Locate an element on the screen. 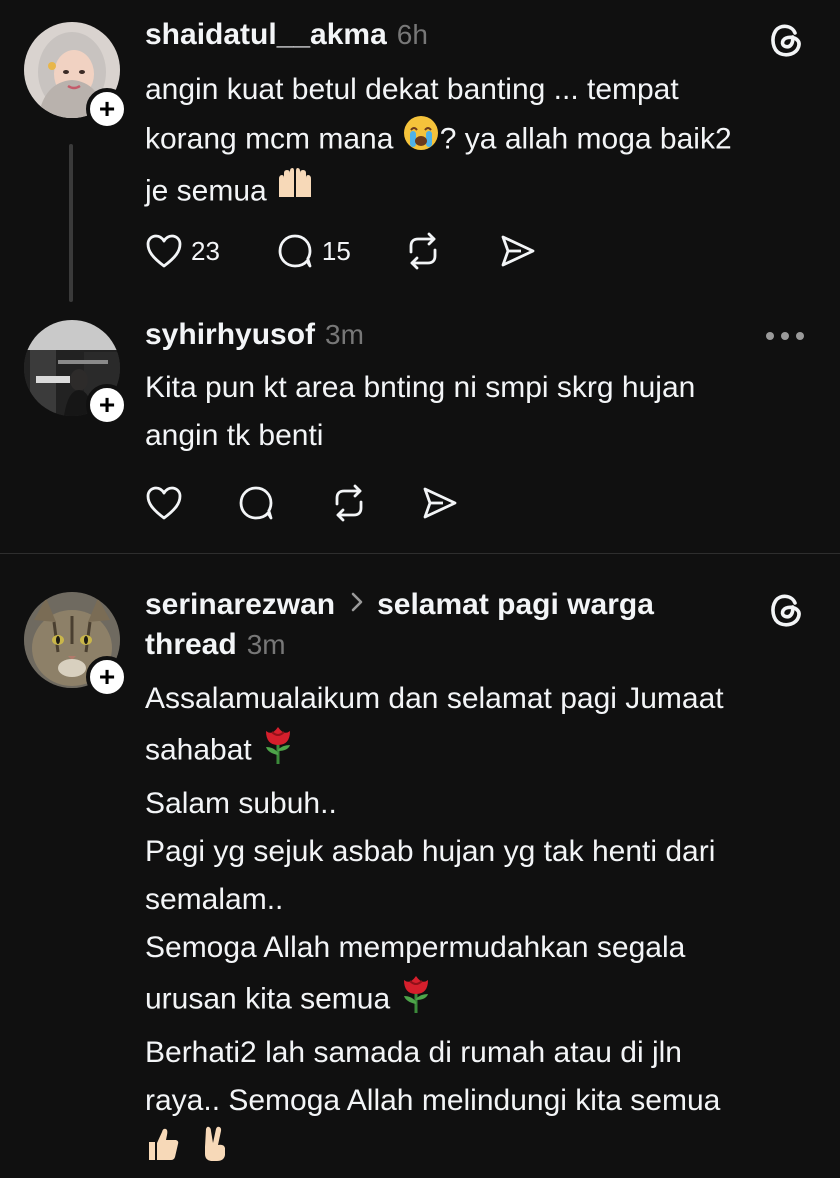 Image resolution: width=840 pixels, height=1178 pixels. like-button: 23 is located at coordinates (182, 251).